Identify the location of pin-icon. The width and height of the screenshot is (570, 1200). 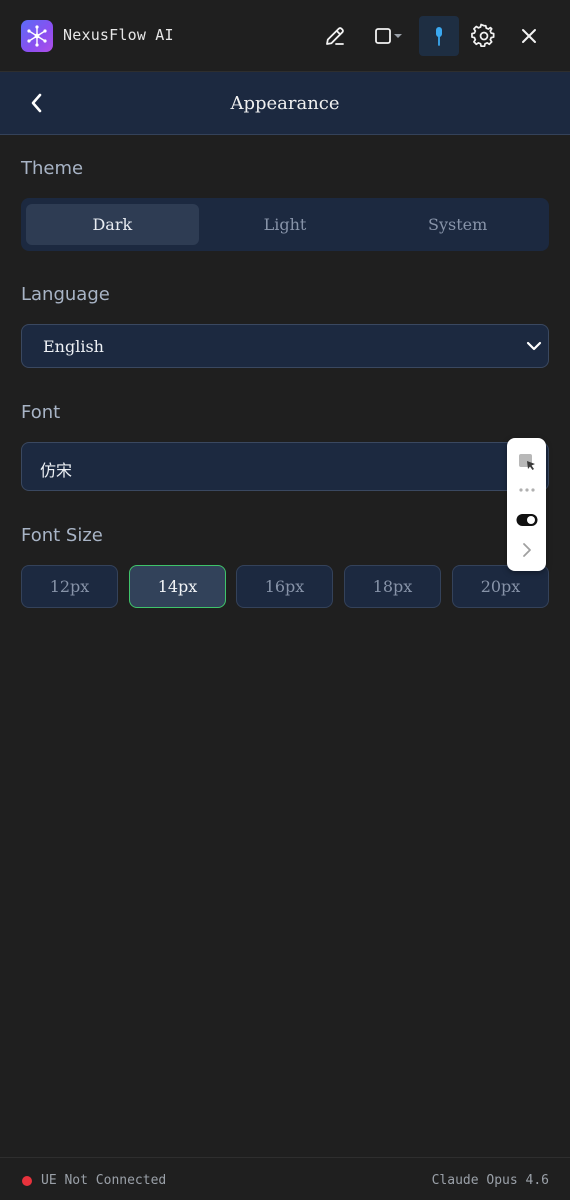
(439, 36).